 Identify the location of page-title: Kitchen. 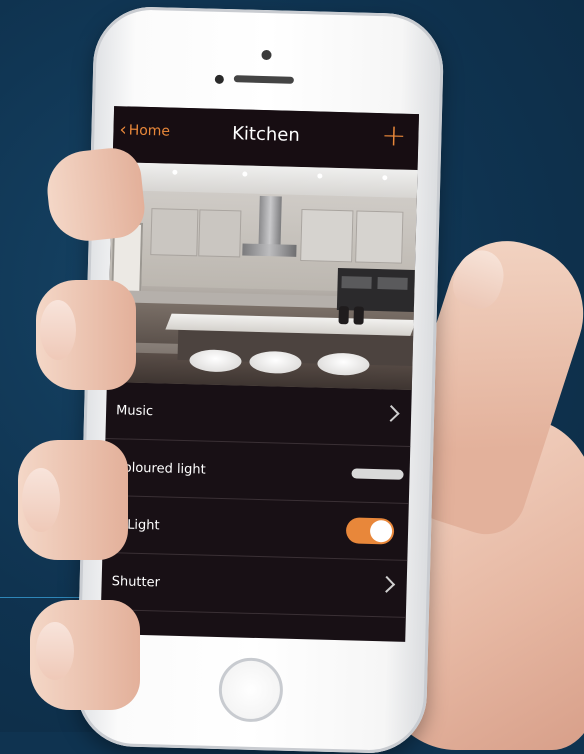
(266, 134).